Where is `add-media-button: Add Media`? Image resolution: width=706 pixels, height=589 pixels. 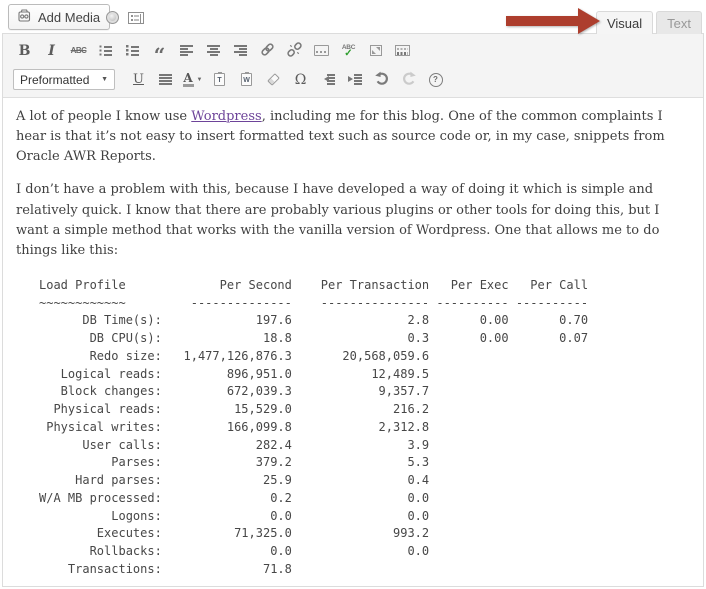
add-media-button: Add Media is located at coordinates (59, 17).